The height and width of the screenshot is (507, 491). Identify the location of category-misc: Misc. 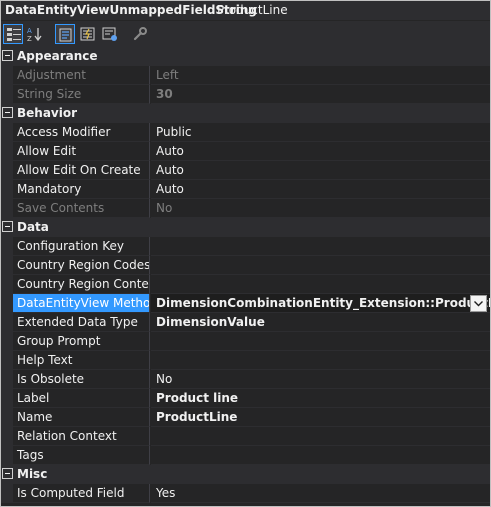
(245, 474).